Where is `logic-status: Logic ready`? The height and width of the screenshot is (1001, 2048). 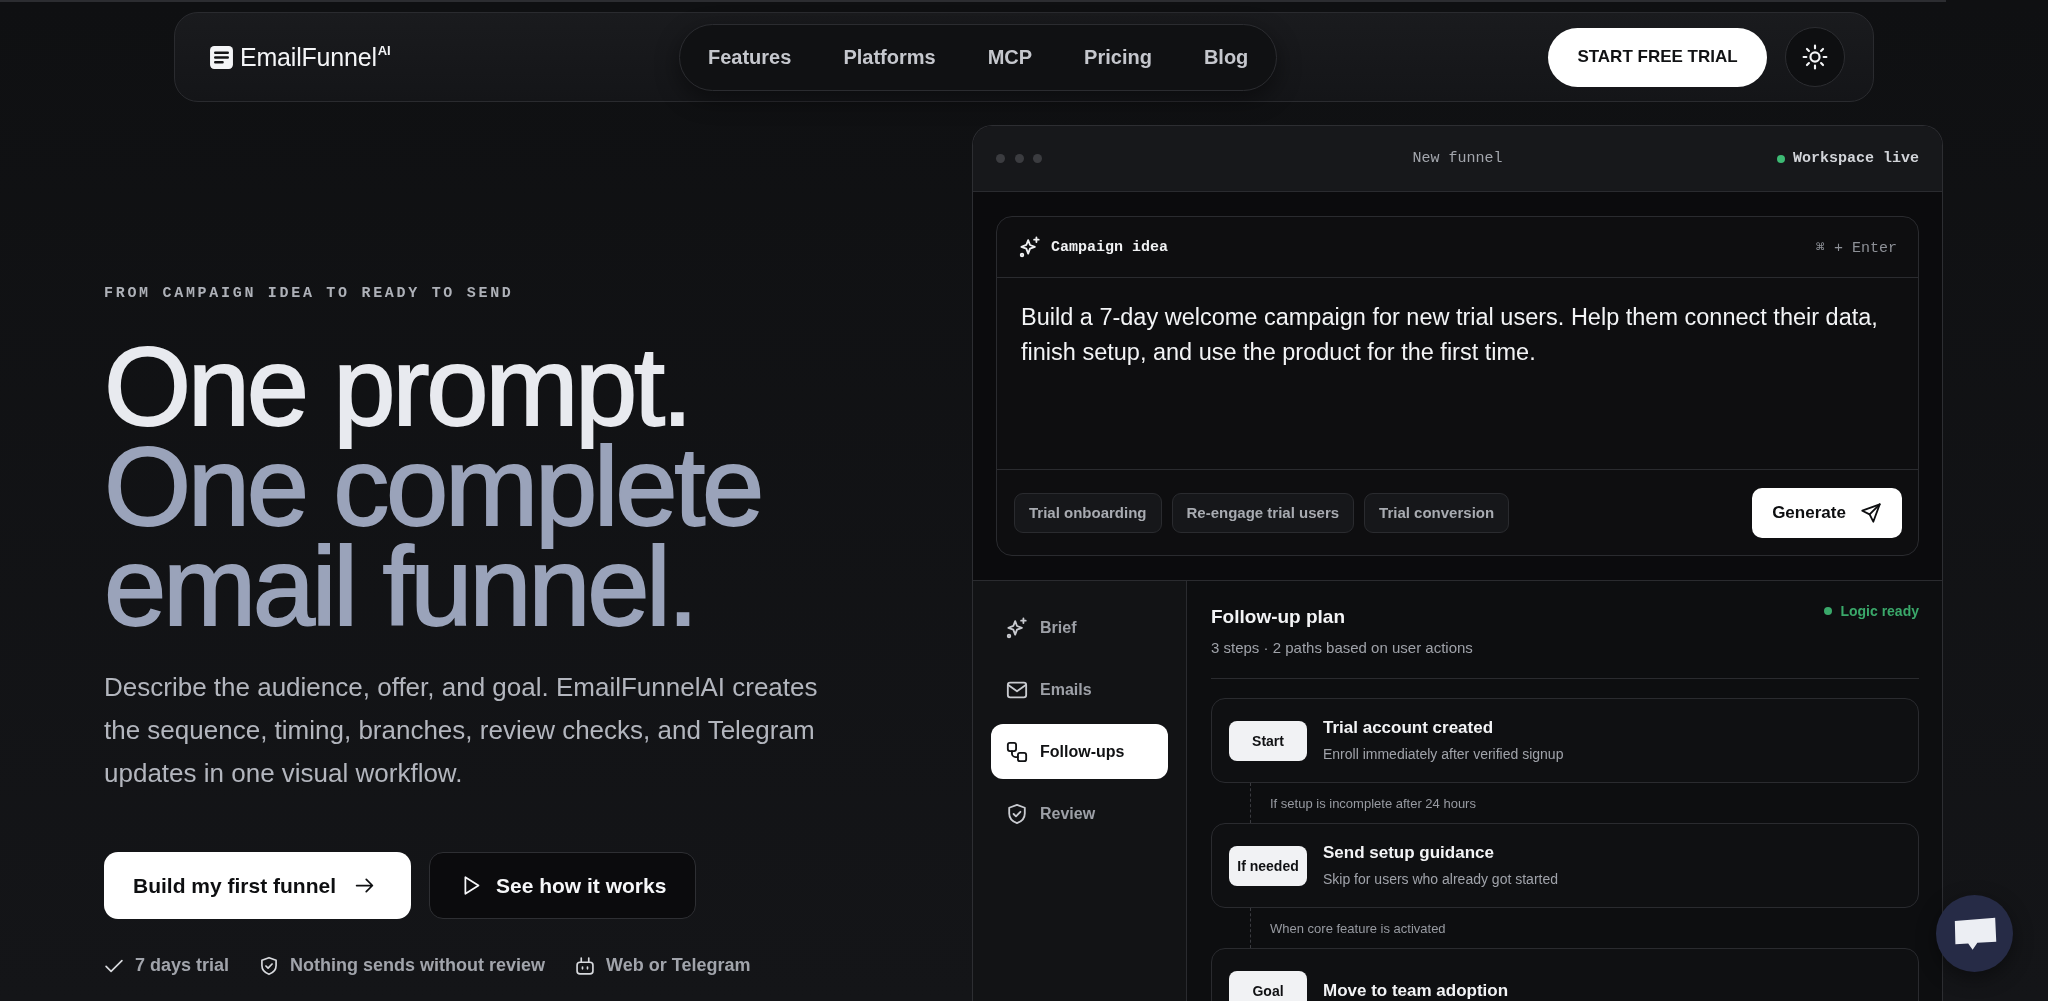 logic-status: Logic ready is located at coordinates (1879, 611).